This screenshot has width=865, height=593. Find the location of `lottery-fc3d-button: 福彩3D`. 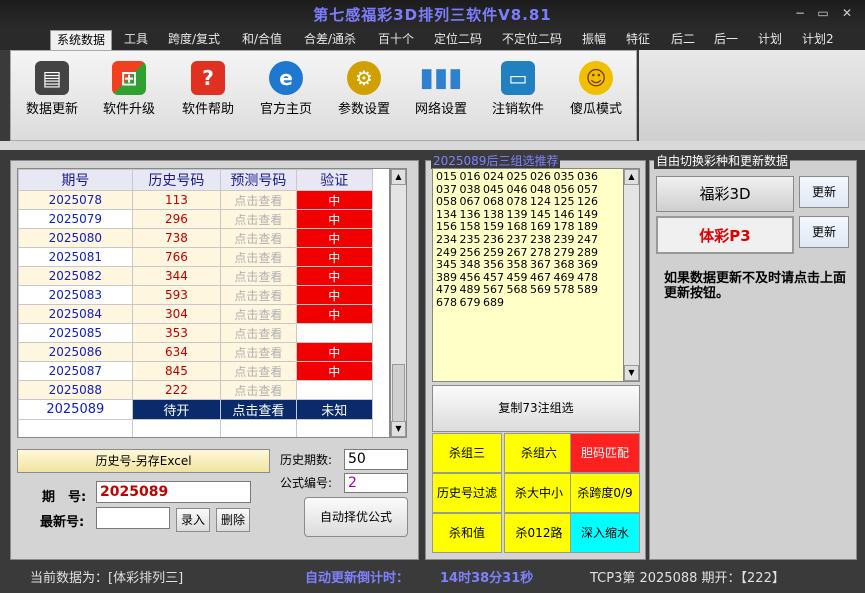

lottery-fc3d-button: 福彩3D is located at coordinates (725, 194).